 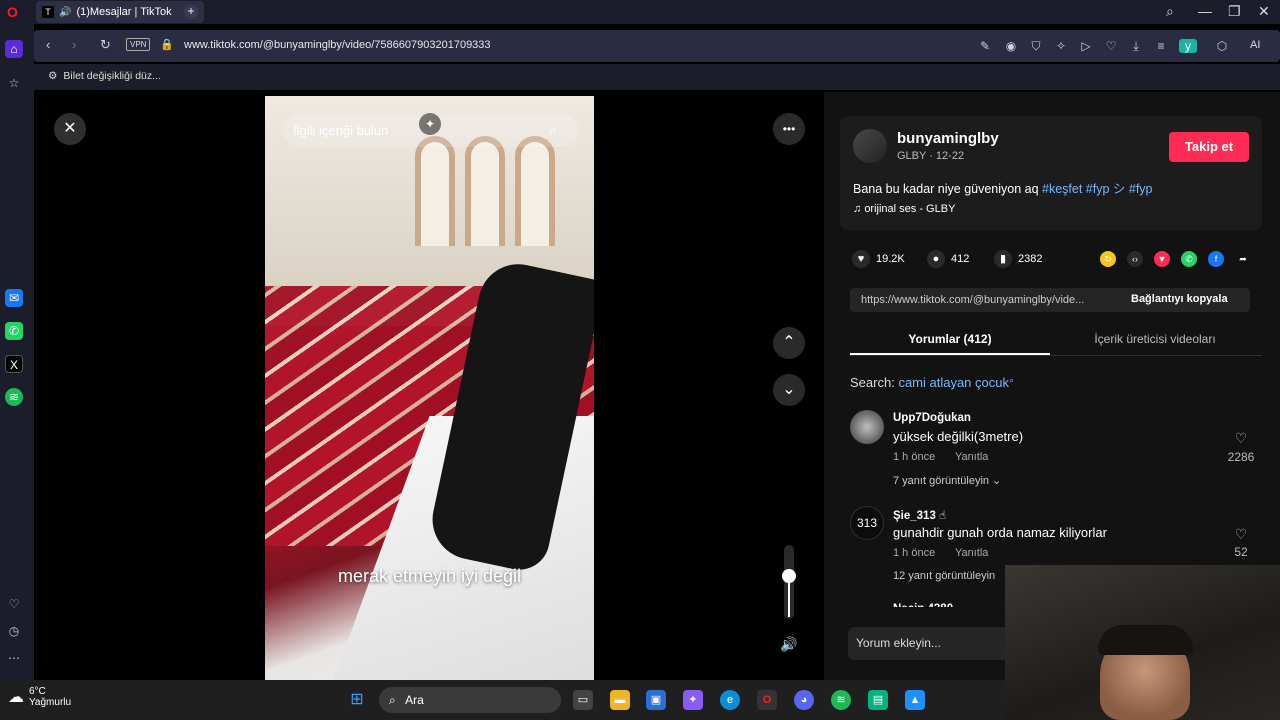 What do you see at coordinates (620, 700) in the screenshot?
I see `file-explorer-icon: ▬` at bounding box center [620, 700].